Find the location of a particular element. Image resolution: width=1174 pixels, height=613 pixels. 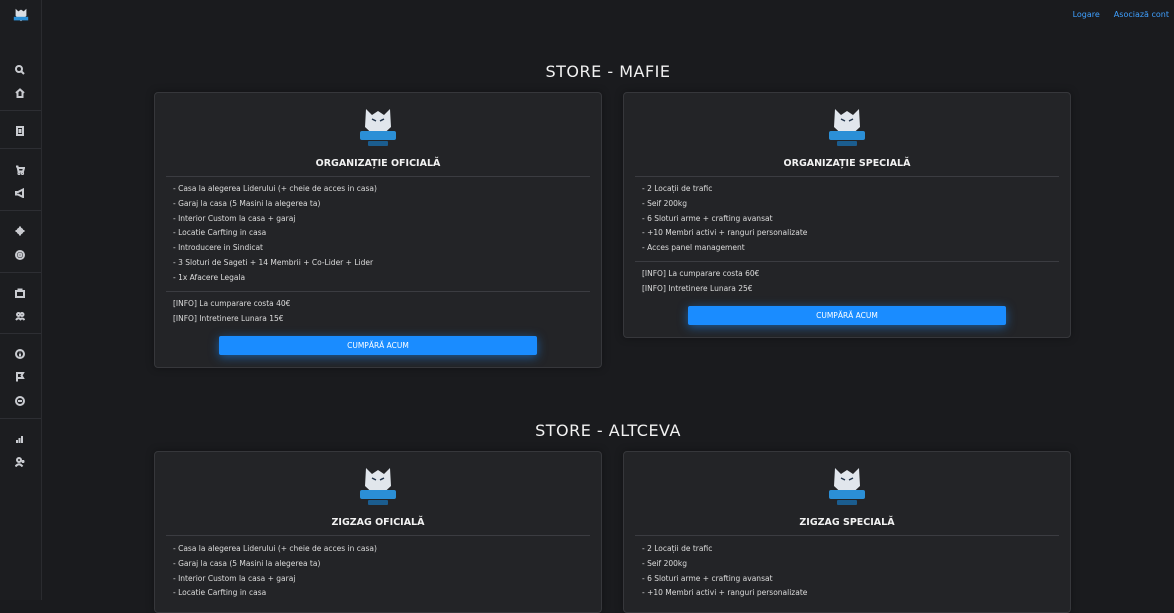

chart-icon is located at coordinates (20, 439).